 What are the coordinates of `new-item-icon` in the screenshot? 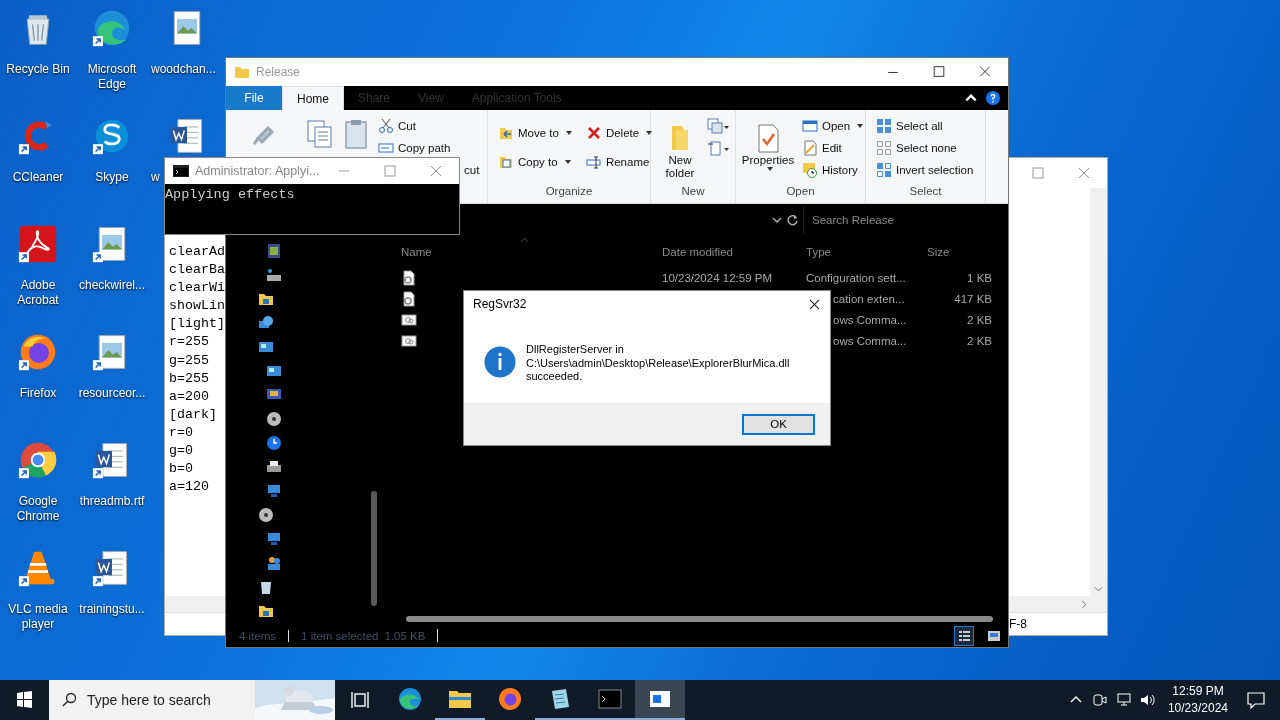 It's located at (718, 126).